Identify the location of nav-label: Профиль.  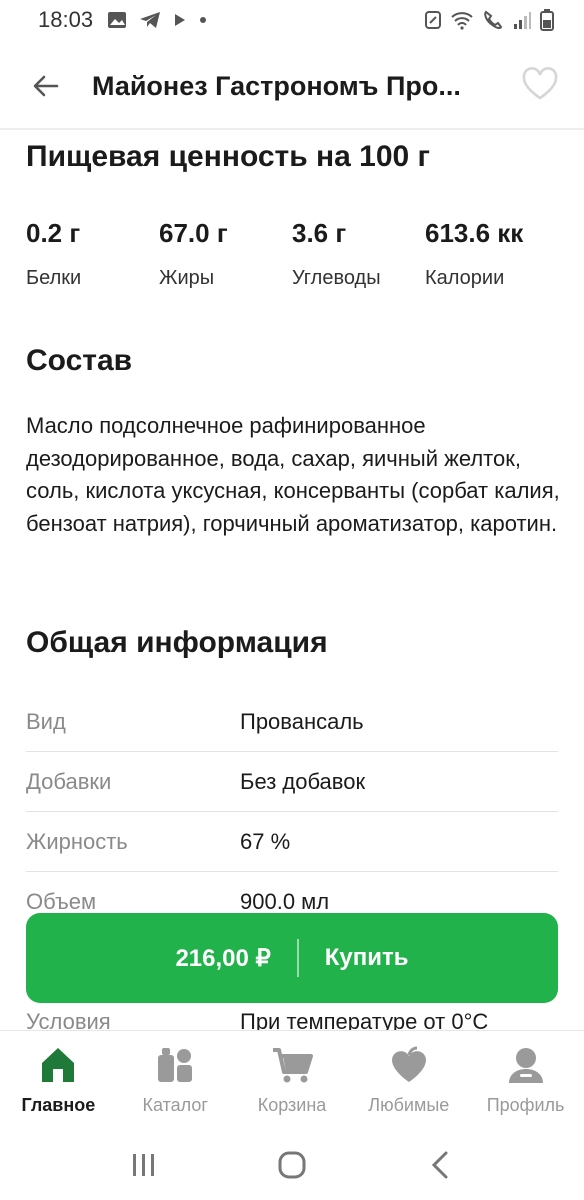
(525, 1105).